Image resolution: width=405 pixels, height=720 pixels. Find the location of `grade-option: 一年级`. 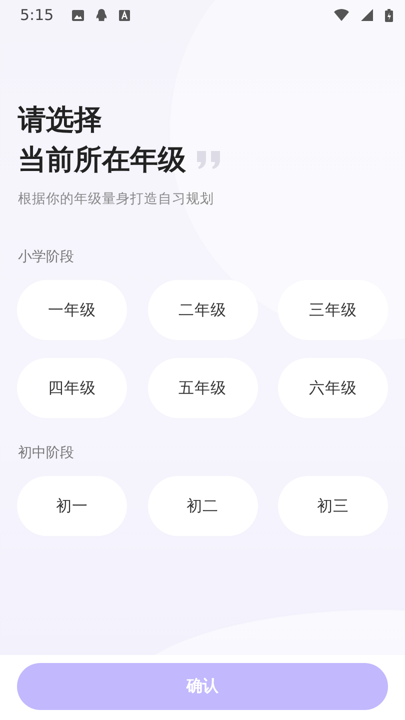

grade-option: 一年级 is located at coordinates (72, 310).